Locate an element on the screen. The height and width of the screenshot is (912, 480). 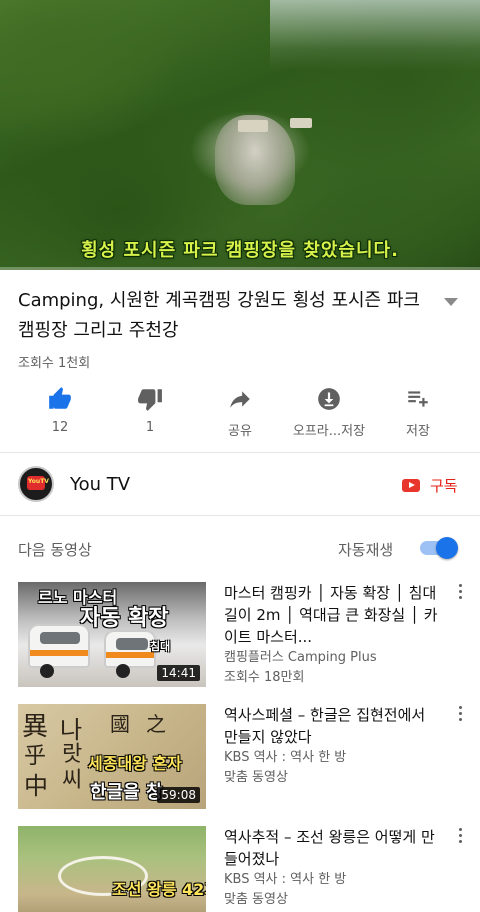
video-subtitle: 횡성 포시즌 파크 캠핑장을 찾았습니다. is located at coordinates (240, 250).